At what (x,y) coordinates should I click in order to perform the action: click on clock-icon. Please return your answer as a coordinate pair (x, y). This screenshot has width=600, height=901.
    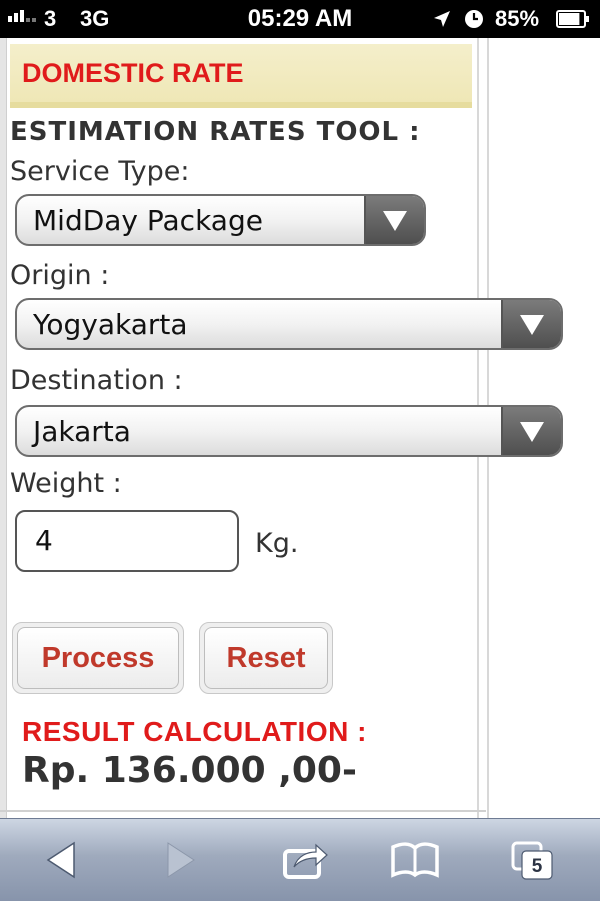
    Looking at the image, I should click on (474, 19).